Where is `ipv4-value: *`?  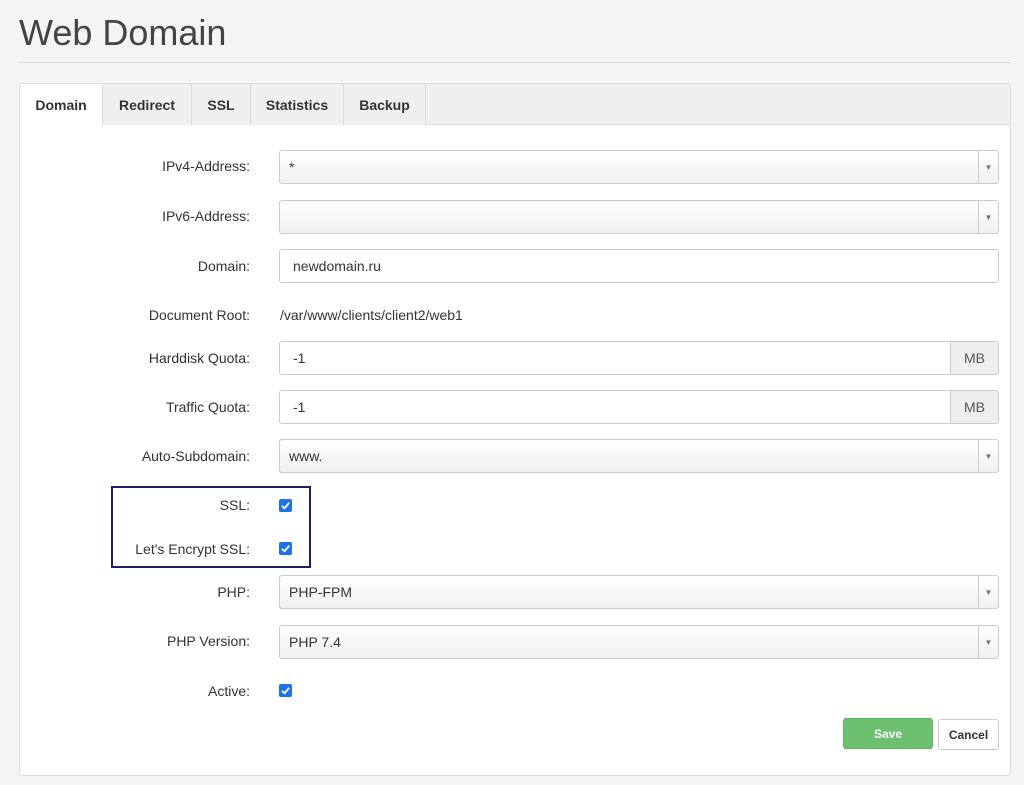 ipv4-value: * is located at coordinates (292, 167).